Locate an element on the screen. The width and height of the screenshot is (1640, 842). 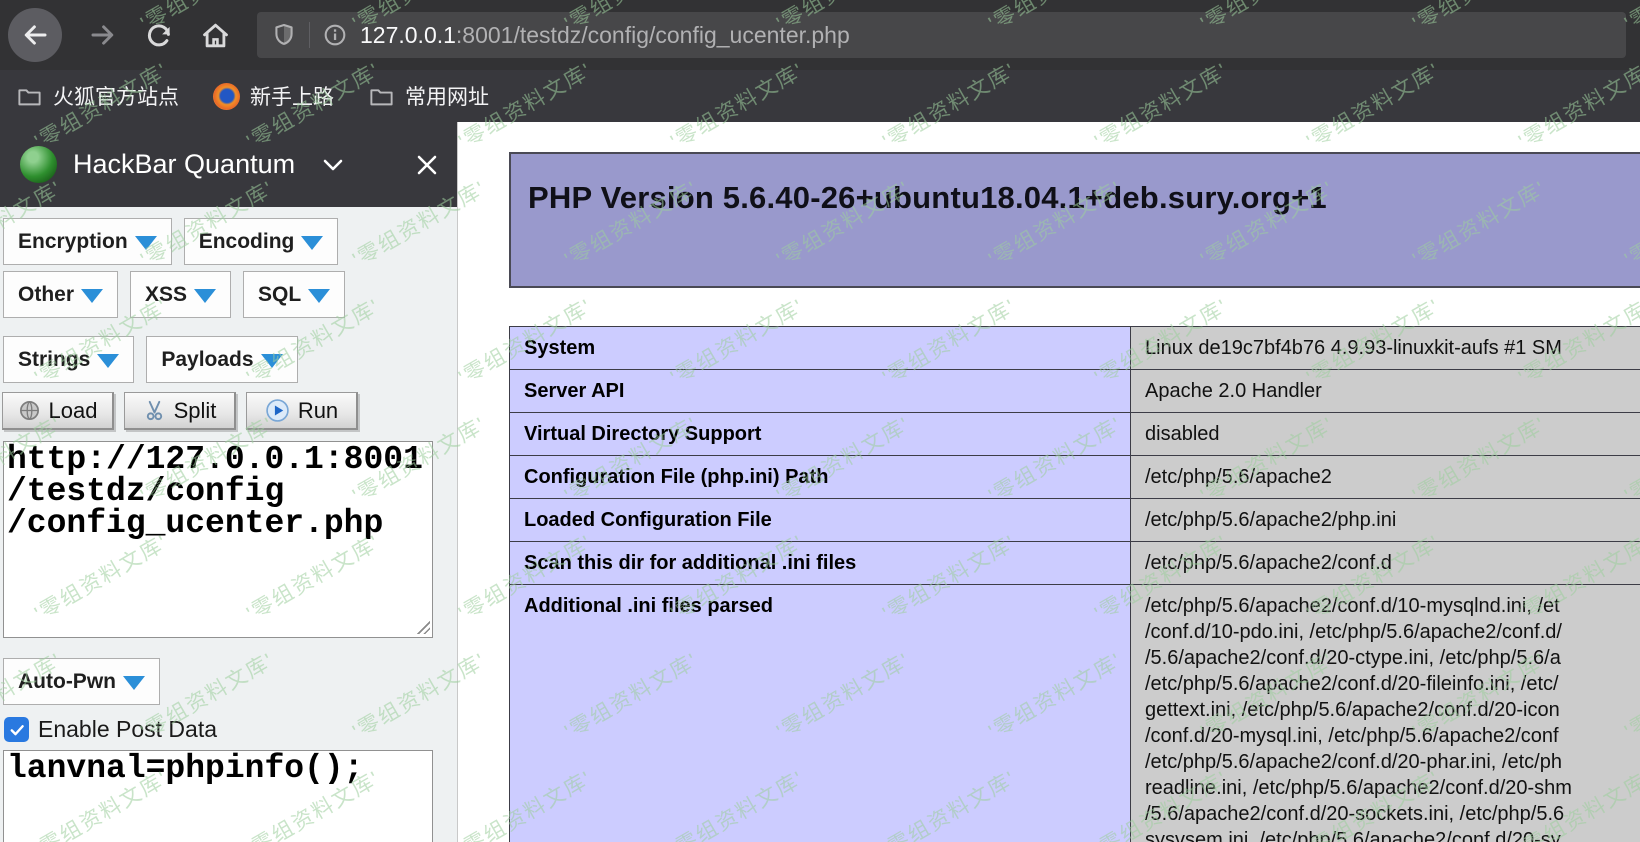
info-value: Apache 2.0 Handler is located at coordinates (1385, 391).